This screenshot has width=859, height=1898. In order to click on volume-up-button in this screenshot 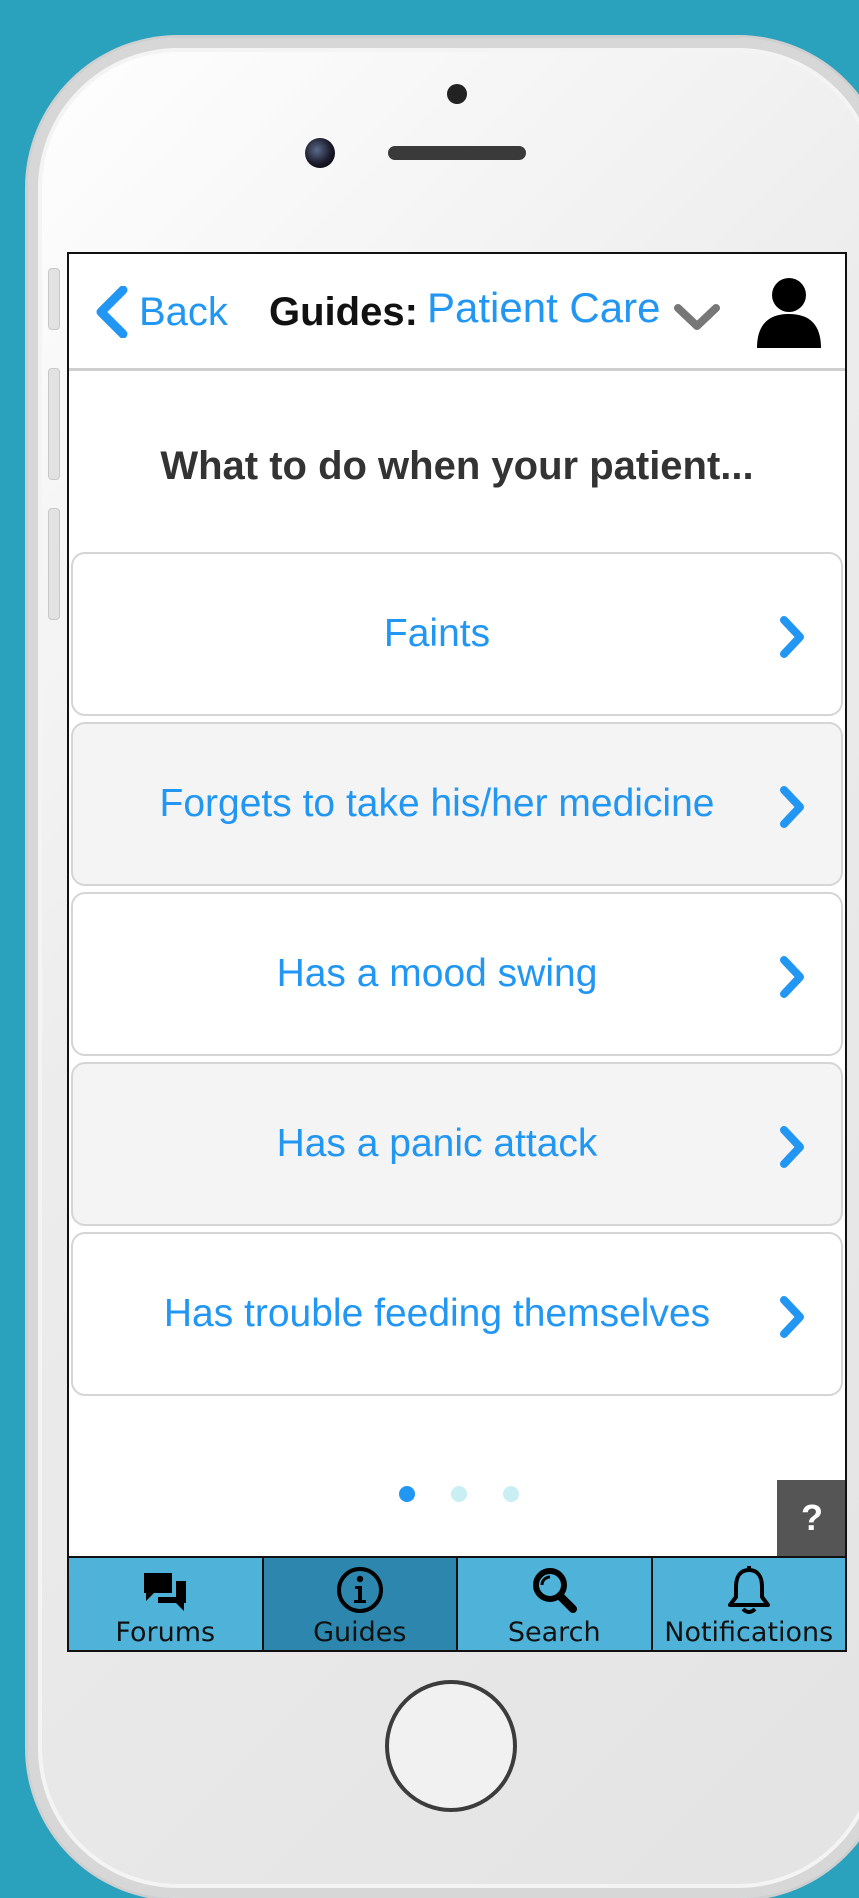, I will do `click(54, 424)`.